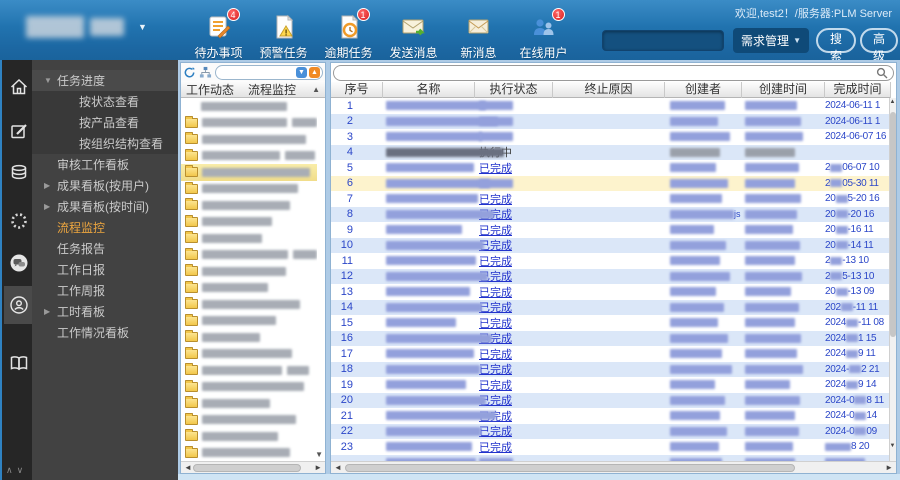  I want to click on sidebar-item-6: ▶ 成果看板(按时间), so click(105, 206).